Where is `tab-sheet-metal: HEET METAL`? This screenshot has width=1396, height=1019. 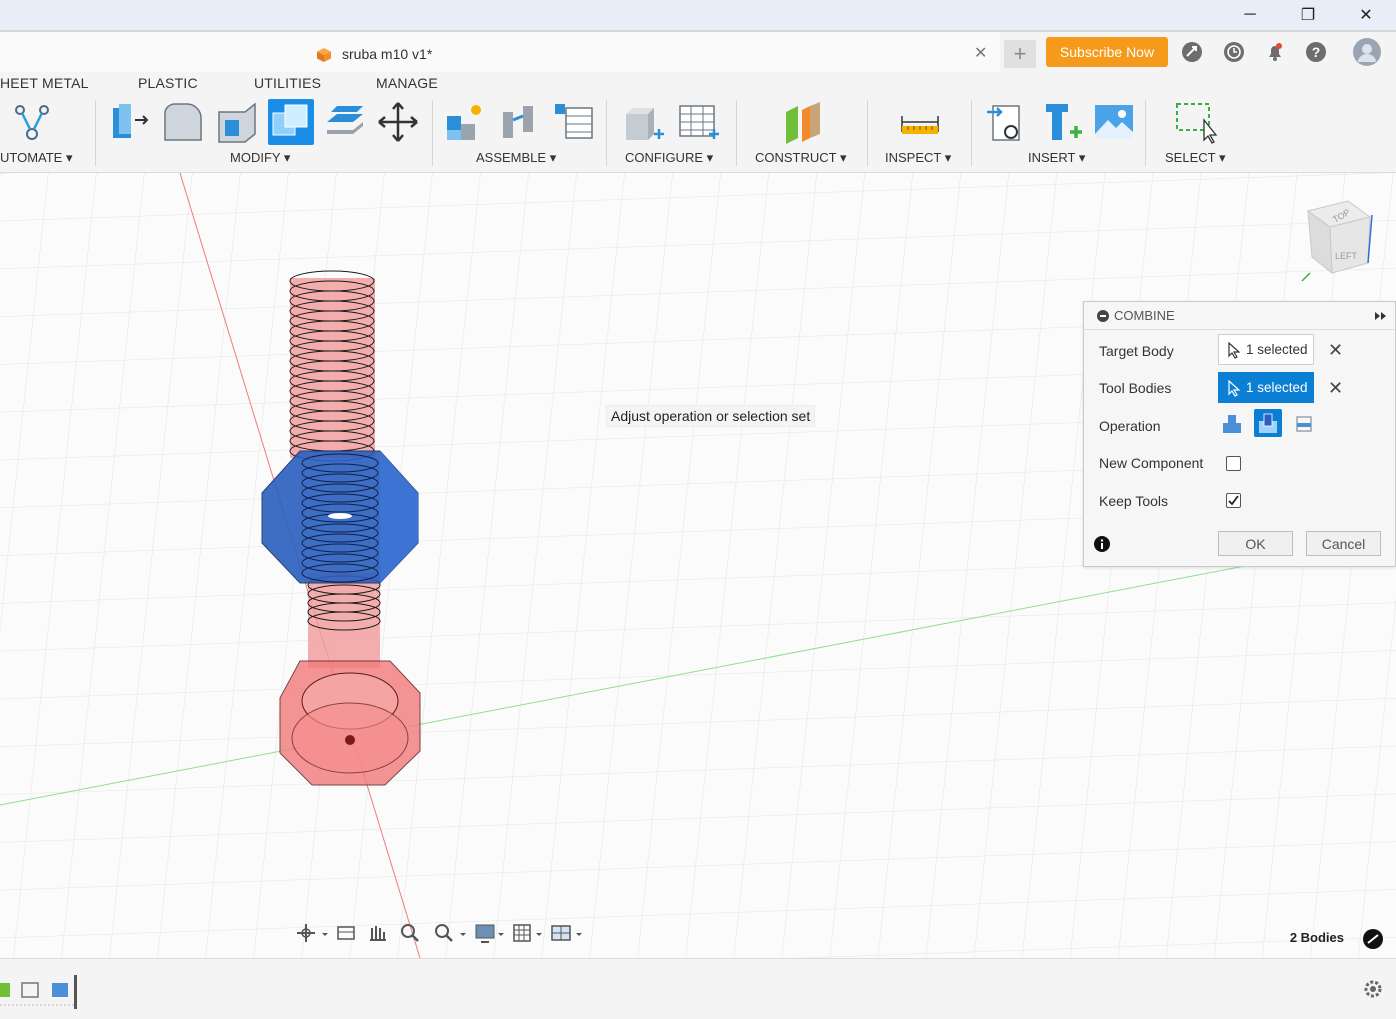 tab-sheet-metal: HEET METAL is located at coordinates (44, 83).